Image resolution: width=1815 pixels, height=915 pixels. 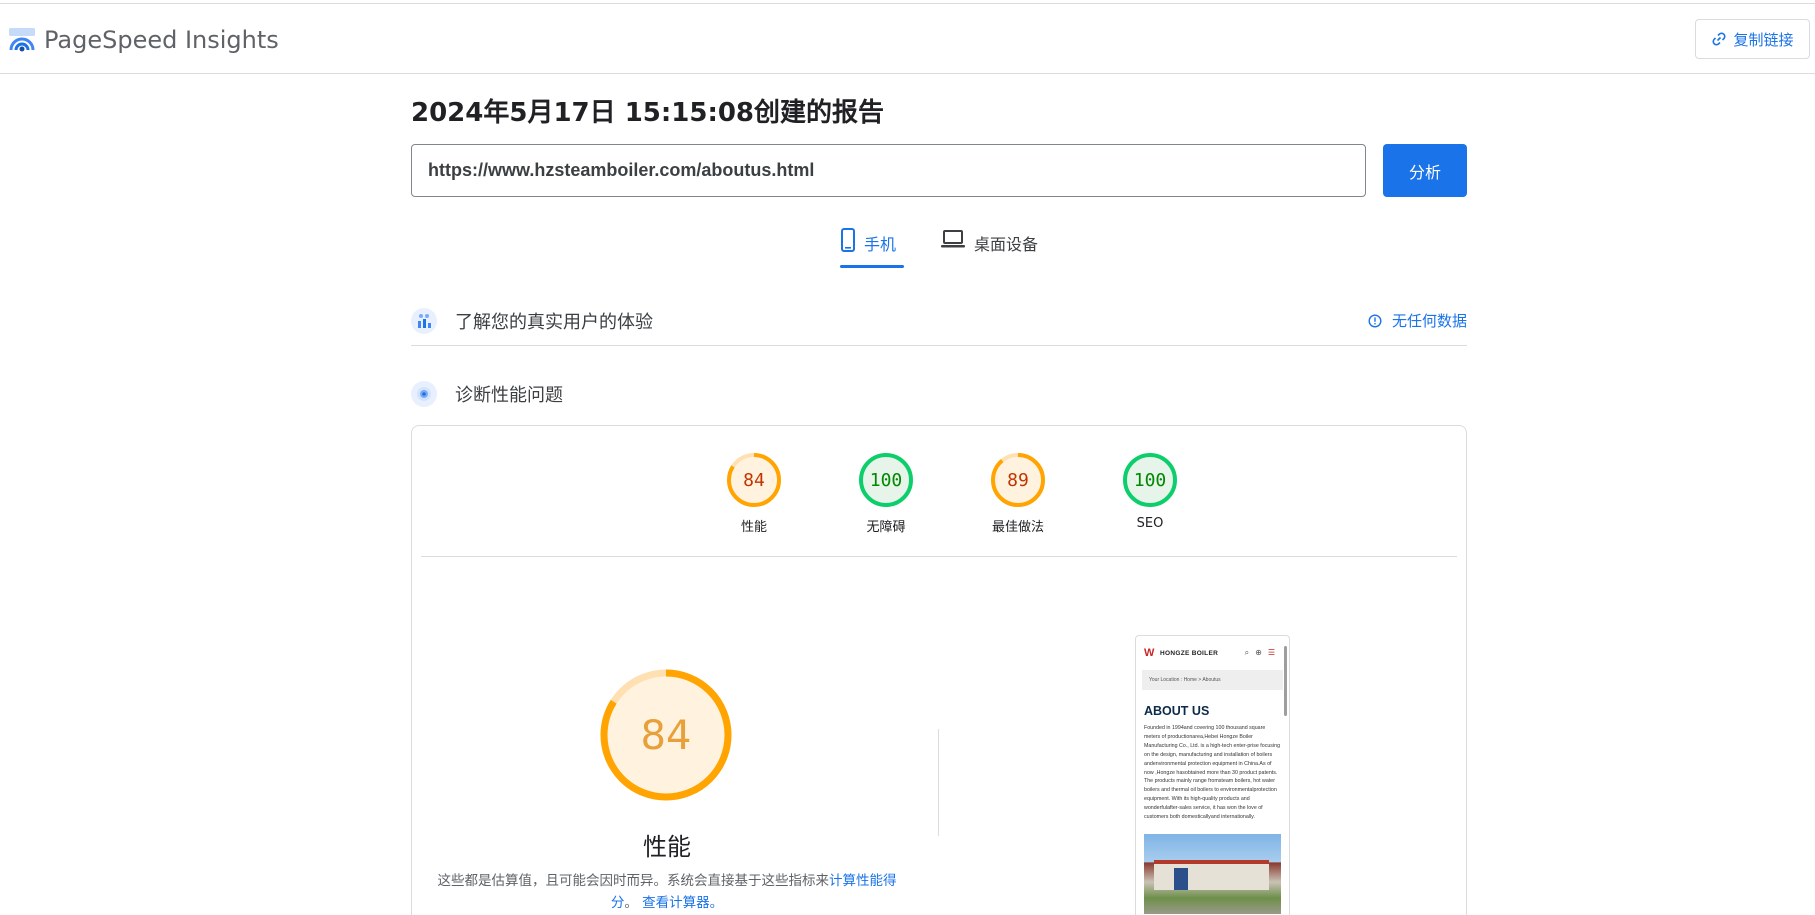 I want to click on score-ring: 84, so click(x=754, y=480).